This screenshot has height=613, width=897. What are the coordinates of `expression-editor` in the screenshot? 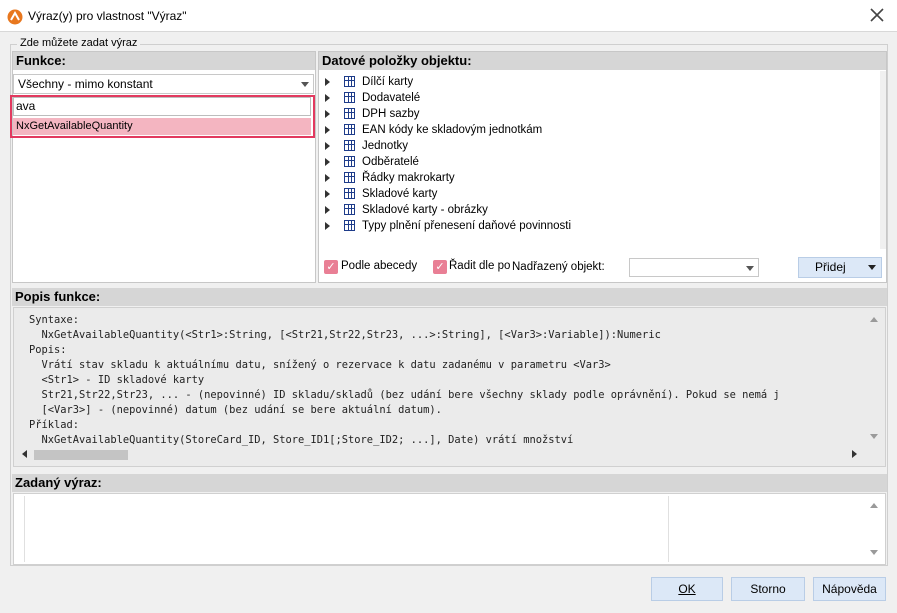 It's located at (449, 529).